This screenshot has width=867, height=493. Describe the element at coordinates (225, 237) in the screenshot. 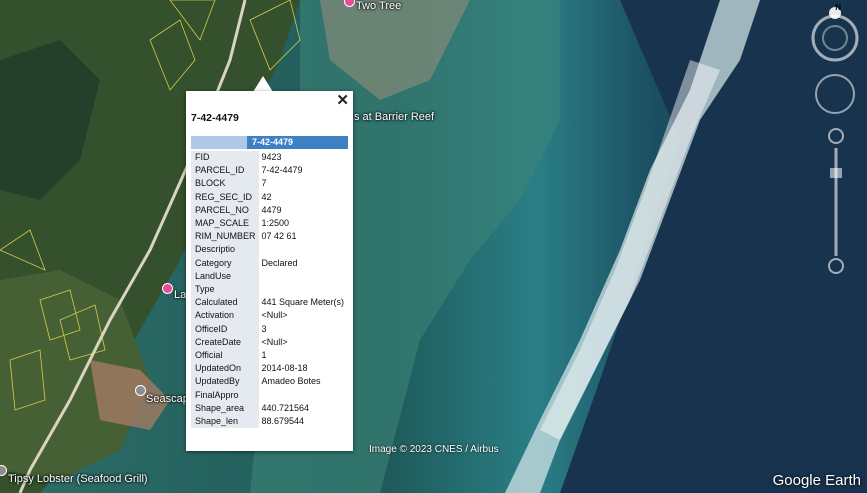

I see `attribute-key: RIM_NUMBER` at that location.